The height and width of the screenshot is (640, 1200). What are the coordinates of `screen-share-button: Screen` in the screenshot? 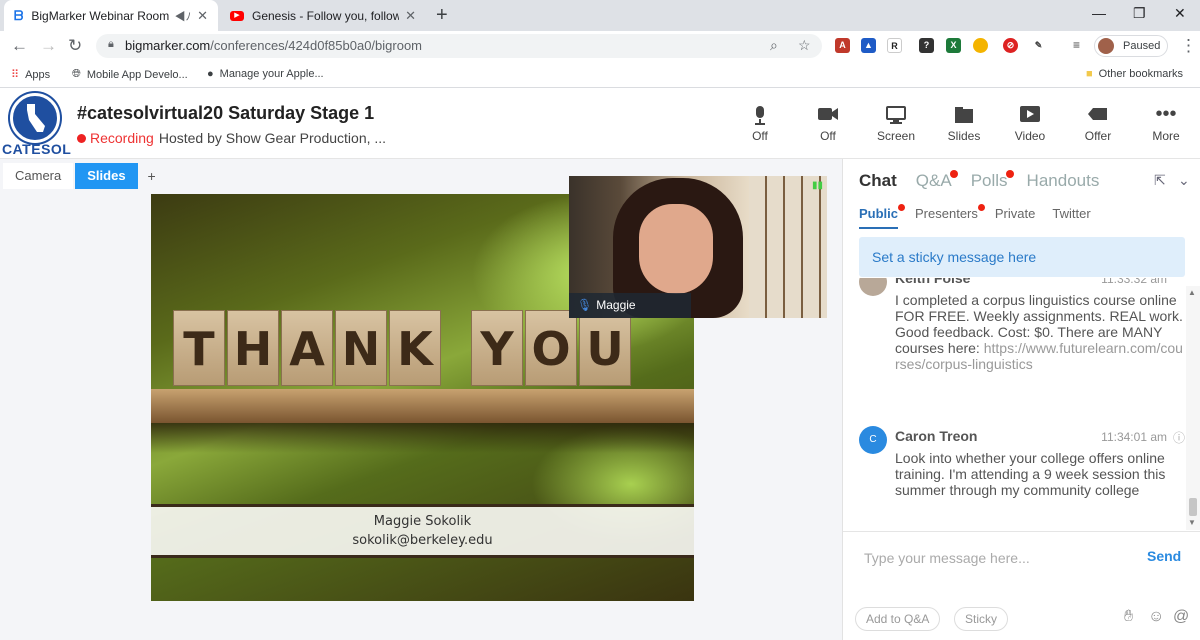 It's located at (896, 124).